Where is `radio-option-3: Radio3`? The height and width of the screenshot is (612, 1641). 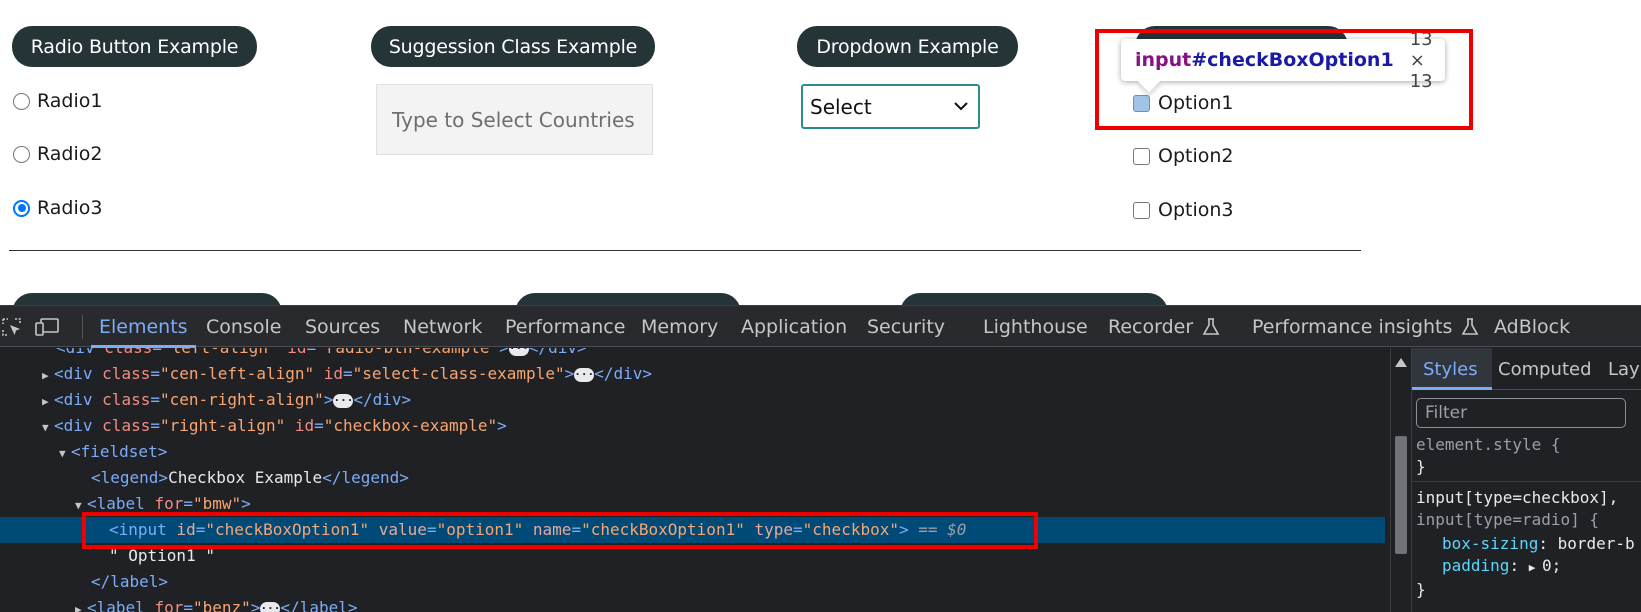
radio-option-3: Radio3 is located at coordinates (57, 208).